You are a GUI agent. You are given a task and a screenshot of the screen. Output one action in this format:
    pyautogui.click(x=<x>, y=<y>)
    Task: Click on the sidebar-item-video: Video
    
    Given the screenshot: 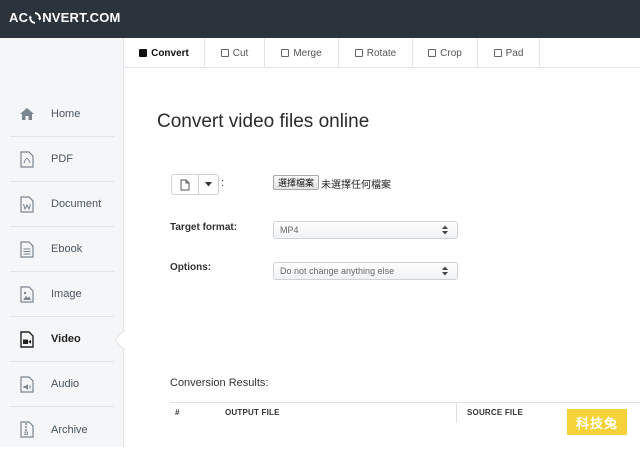 What is the action you would take?
    pyautogui.click(x=62, y=339)
    